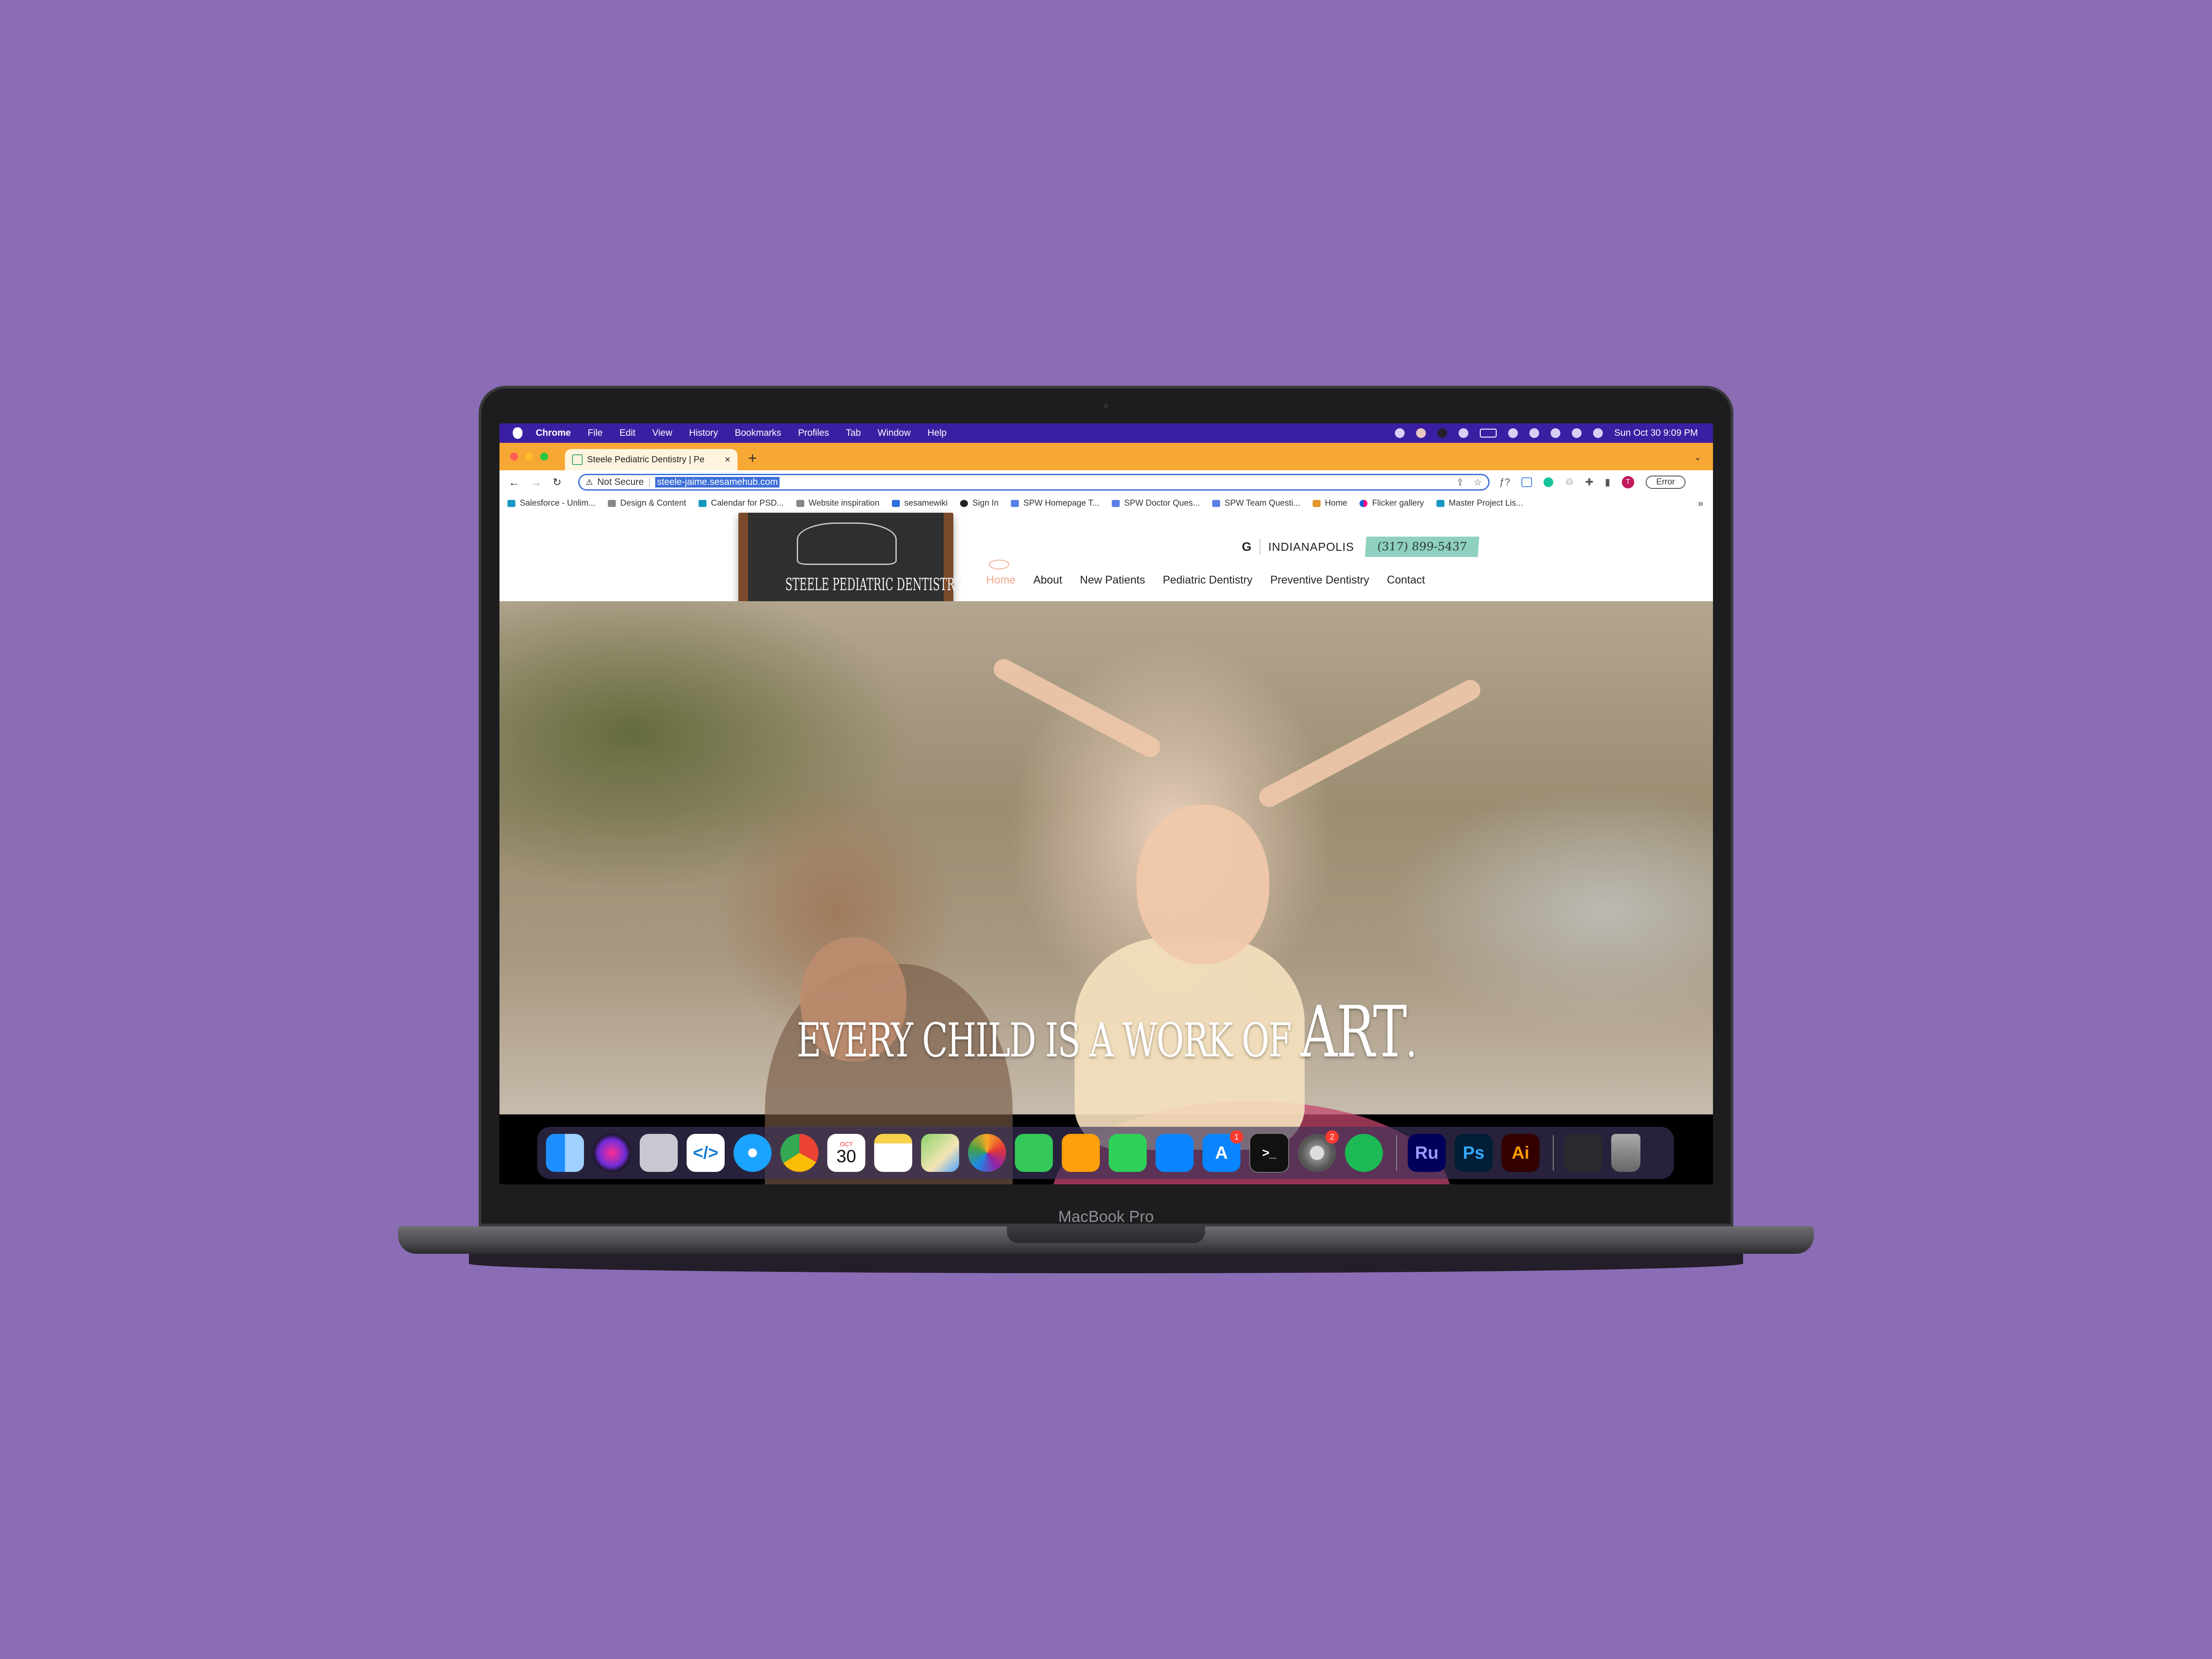  Describe the element at coordinates (1698, 457) in the screenshot. I see `tab-search-chevron-icon: ⌄` at that location.